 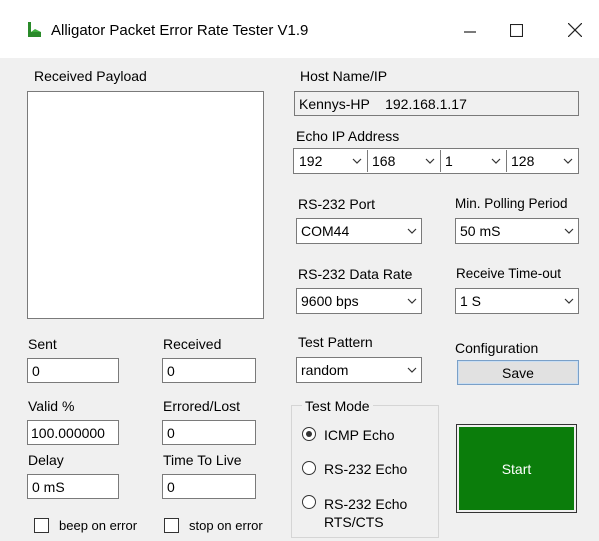 What do you see at coordinates (309, 434) in the screenshot?
I see `radio-selected-icon` at bounding box center [309, 434].